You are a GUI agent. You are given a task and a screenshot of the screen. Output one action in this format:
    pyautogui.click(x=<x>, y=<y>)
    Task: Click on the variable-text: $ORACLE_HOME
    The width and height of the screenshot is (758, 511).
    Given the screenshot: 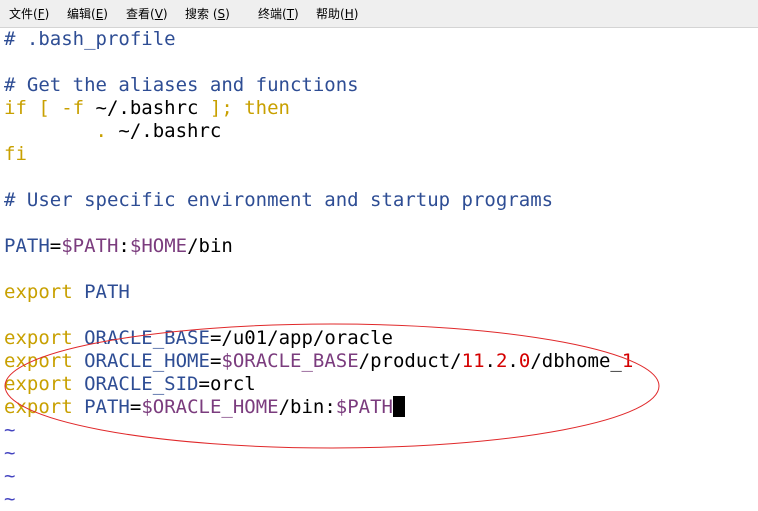 What is the action you would take?
    pyautogui.click(x=210, y=407)
    